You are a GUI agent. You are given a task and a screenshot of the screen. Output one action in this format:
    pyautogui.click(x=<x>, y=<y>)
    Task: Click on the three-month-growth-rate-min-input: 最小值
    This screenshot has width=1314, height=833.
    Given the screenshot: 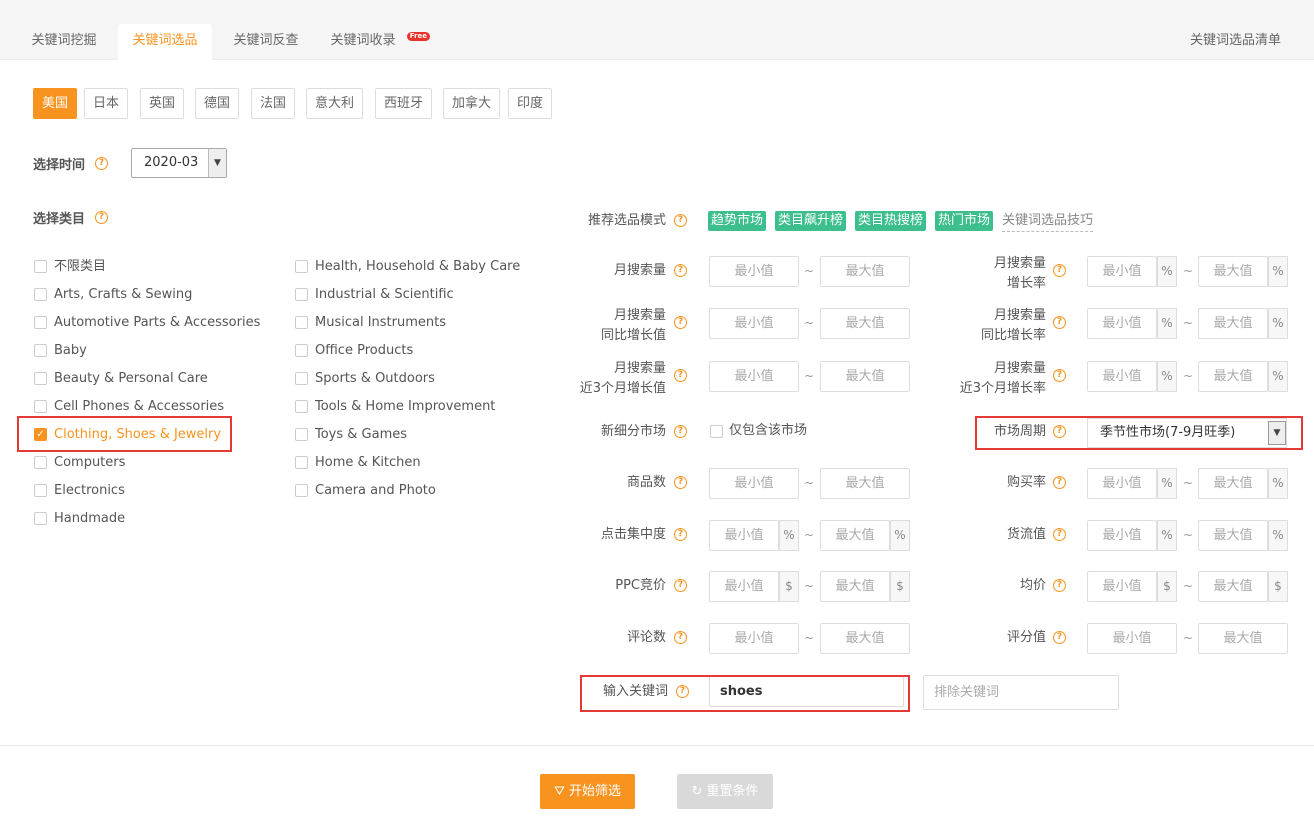 What is the action you would take?
    pyautogui.click(x=1122, y=376)
    